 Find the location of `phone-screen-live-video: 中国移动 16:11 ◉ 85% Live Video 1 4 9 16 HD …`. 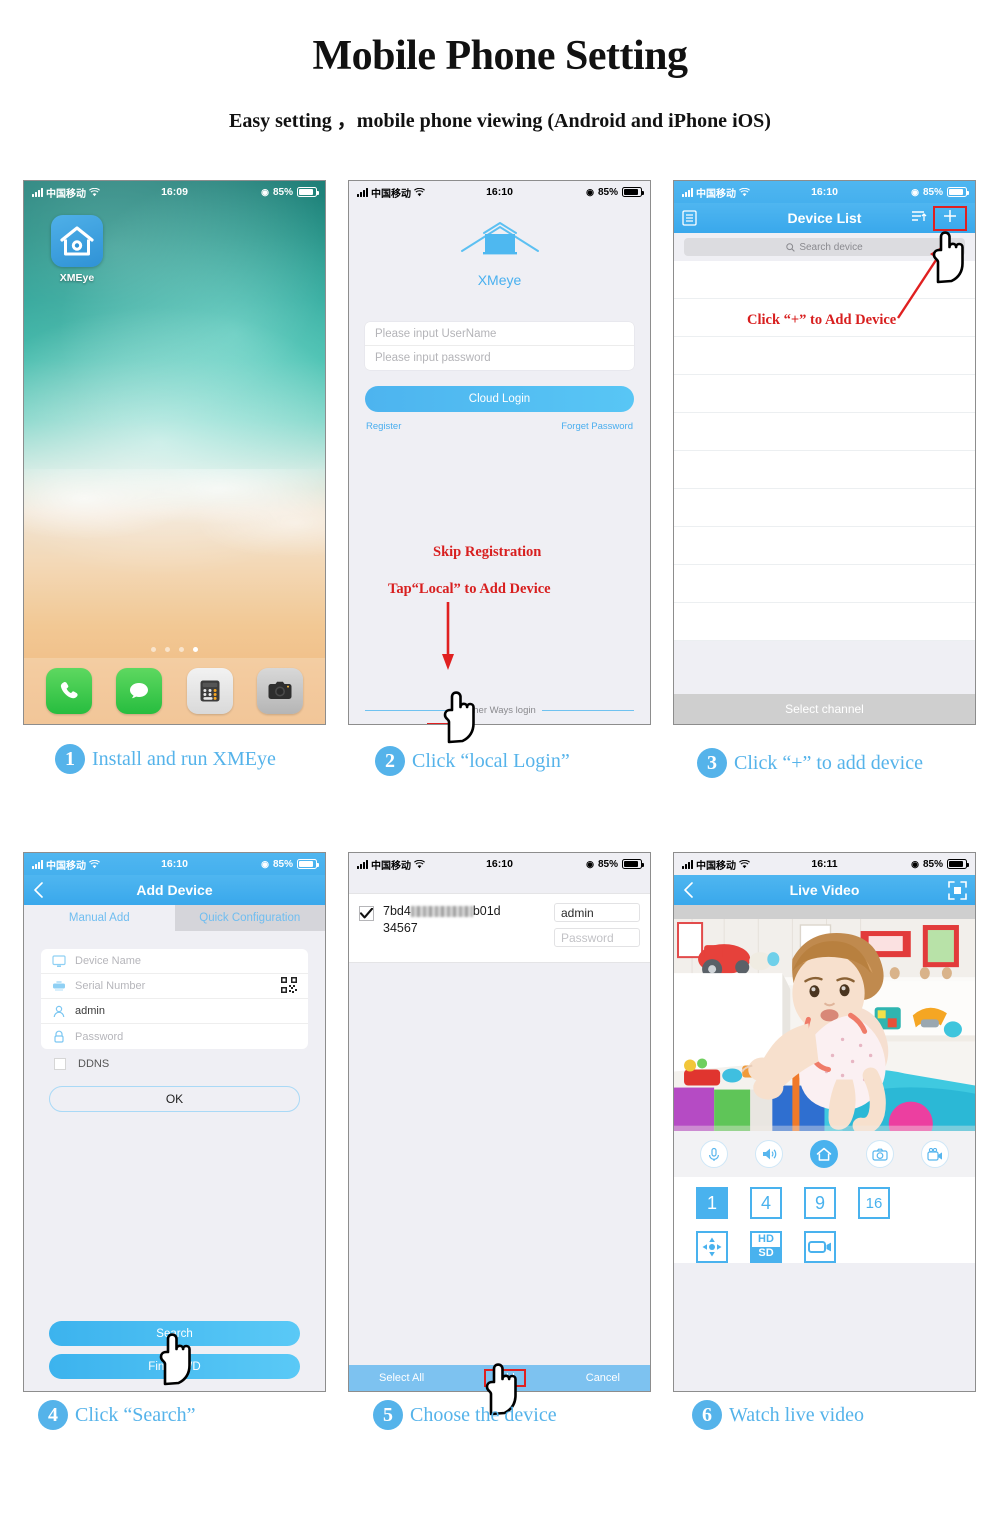

phone-screen-live-video: 中国移动 16:11 ◉ 85% Live Video 1 4 9 16 HD … is located at coordinates (824, 1122).